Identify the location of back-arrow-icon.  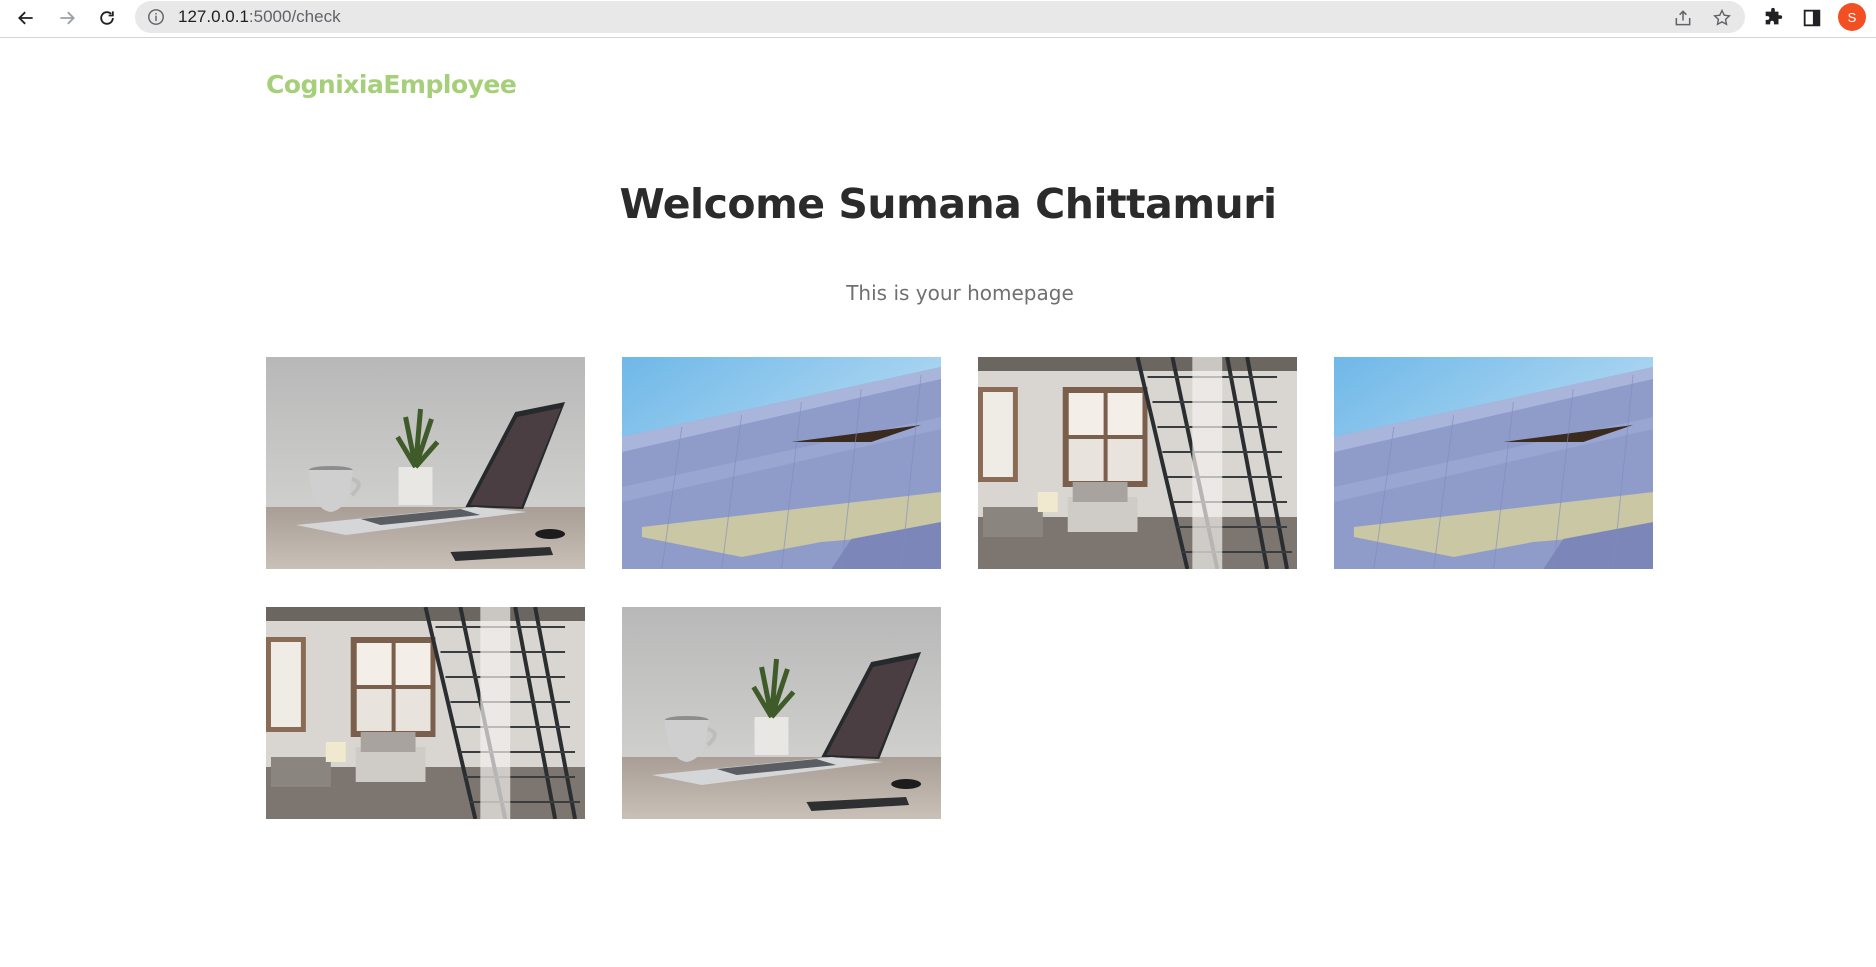
(25, 18).